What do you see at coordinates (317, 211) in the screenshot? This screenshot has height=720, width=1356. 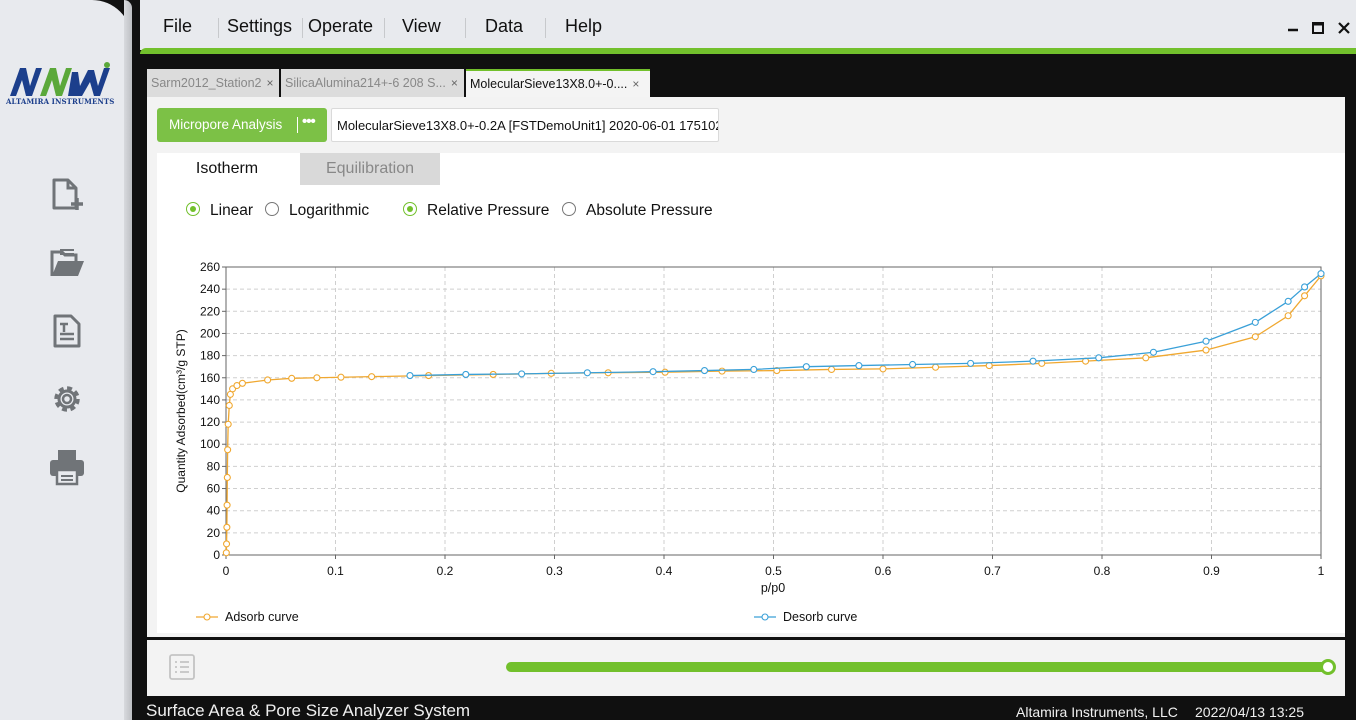 I see `radio-logarithmic: Logarithmic` at bounding box center [317, 211].